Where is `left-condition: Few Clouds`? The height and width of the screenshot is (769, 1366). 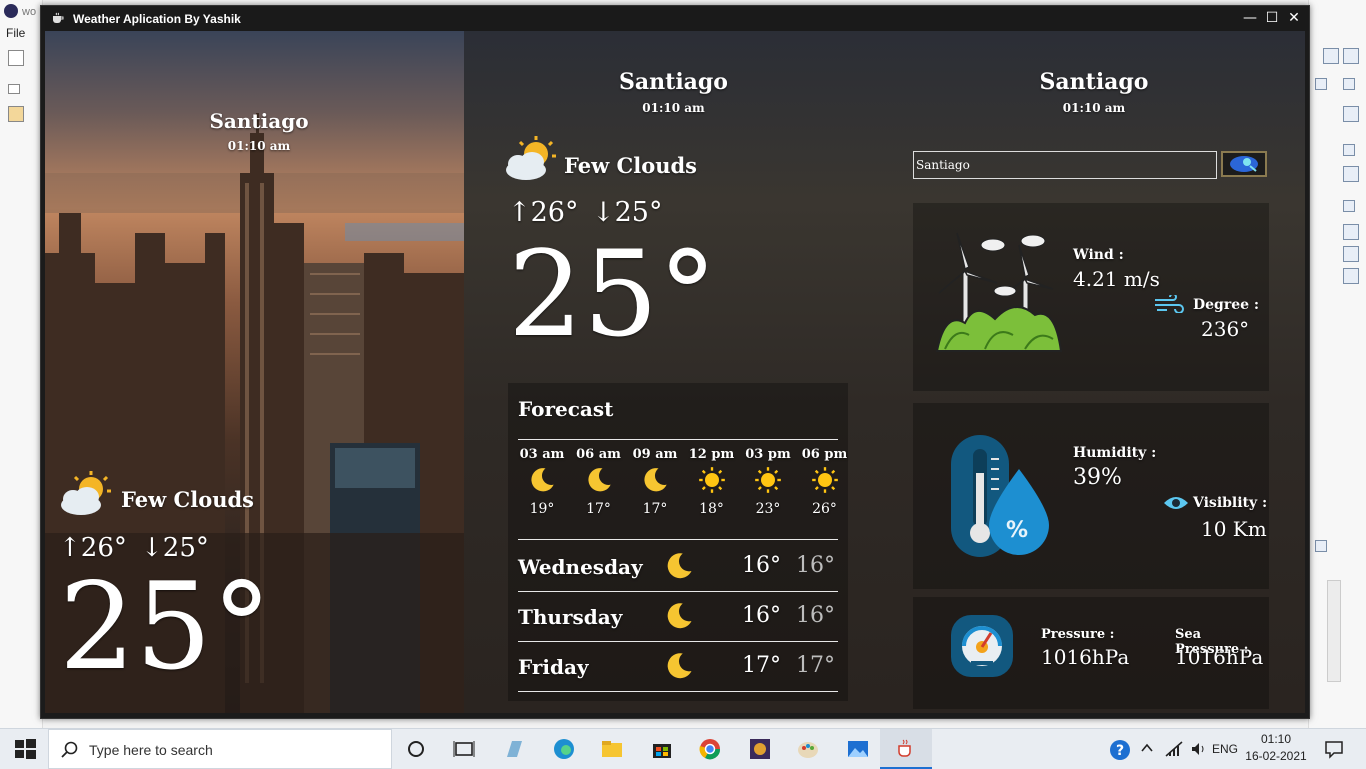 left-condition: Few Clouds is located at coordinates (187, 499).